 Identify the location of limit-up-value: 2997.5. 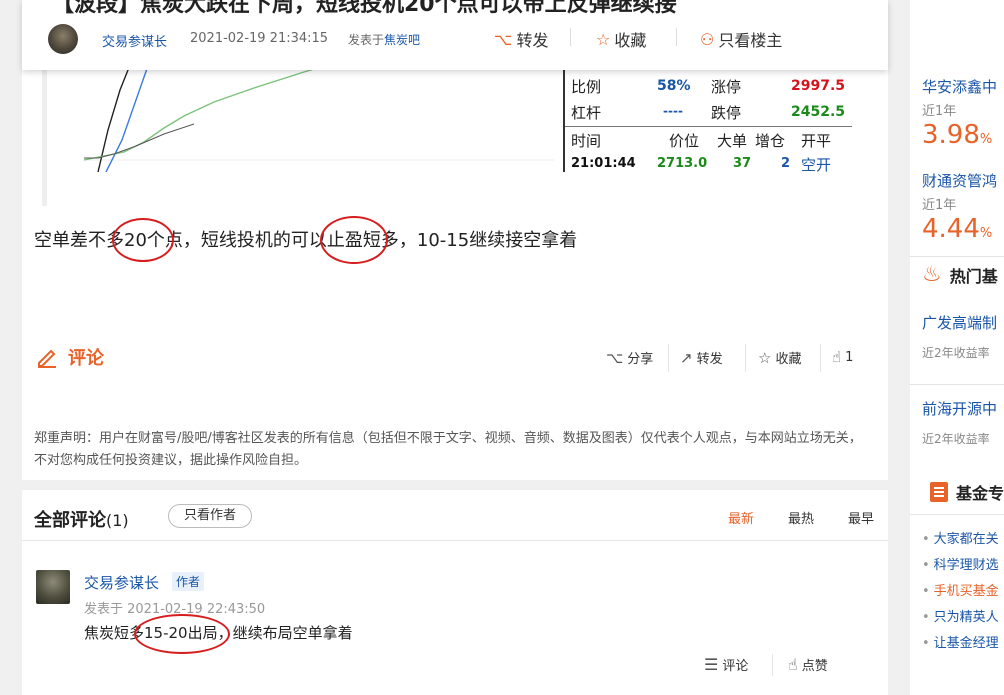
(818, 86).